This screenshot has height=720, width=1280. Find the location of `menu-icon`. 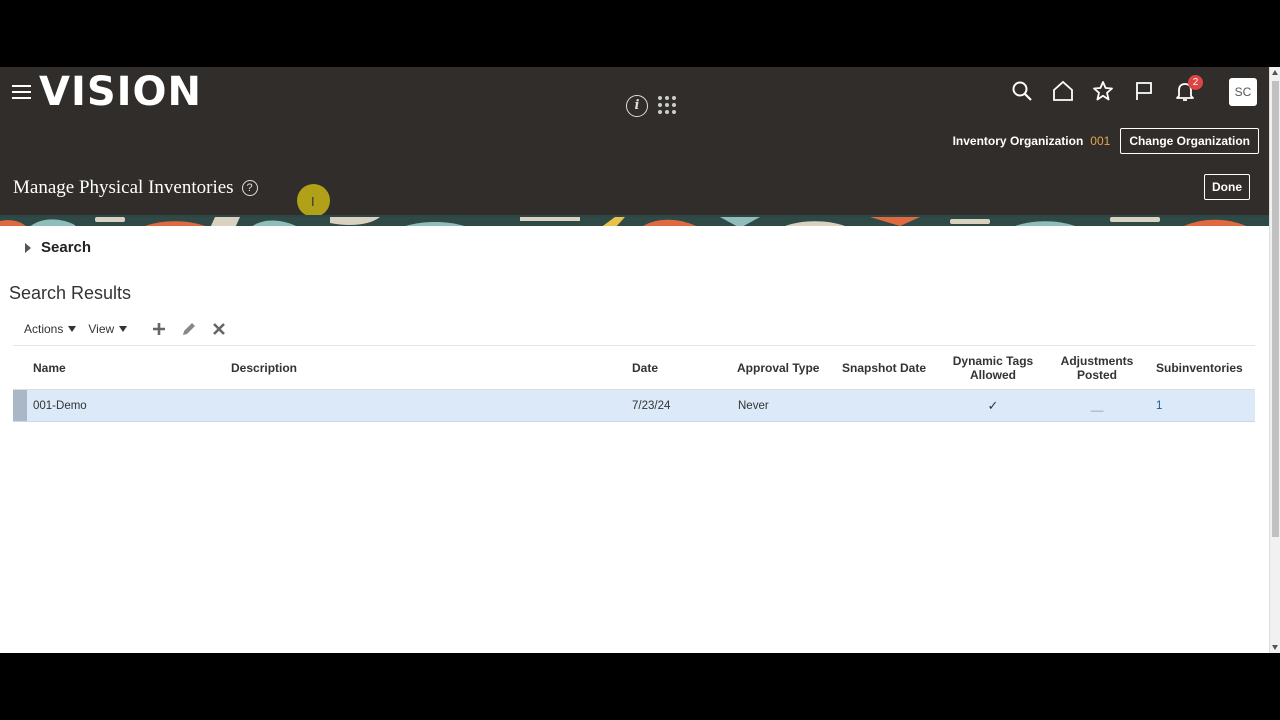

menu-icon is located at coordinates (21, 92).